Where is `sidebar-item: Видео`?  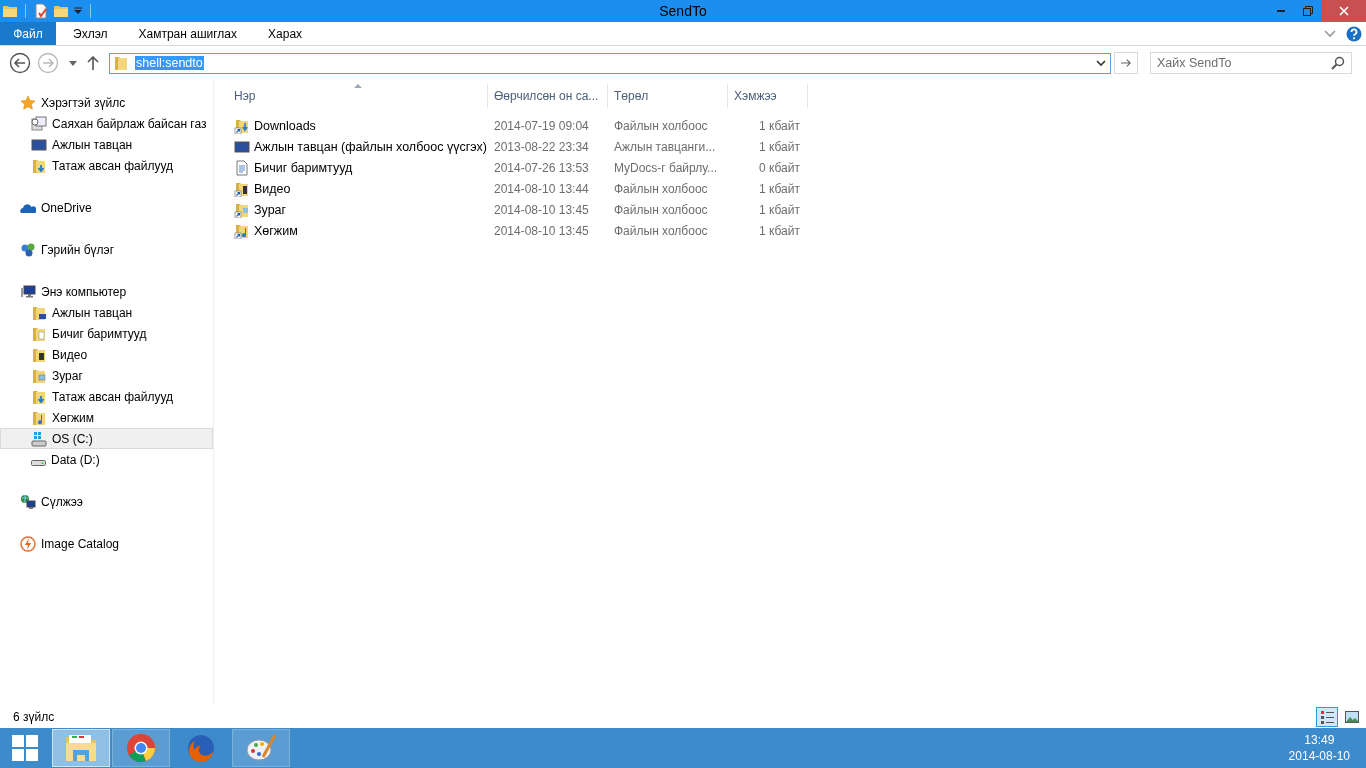
sidebar-item: Видео is located at coordinates (106, 354).